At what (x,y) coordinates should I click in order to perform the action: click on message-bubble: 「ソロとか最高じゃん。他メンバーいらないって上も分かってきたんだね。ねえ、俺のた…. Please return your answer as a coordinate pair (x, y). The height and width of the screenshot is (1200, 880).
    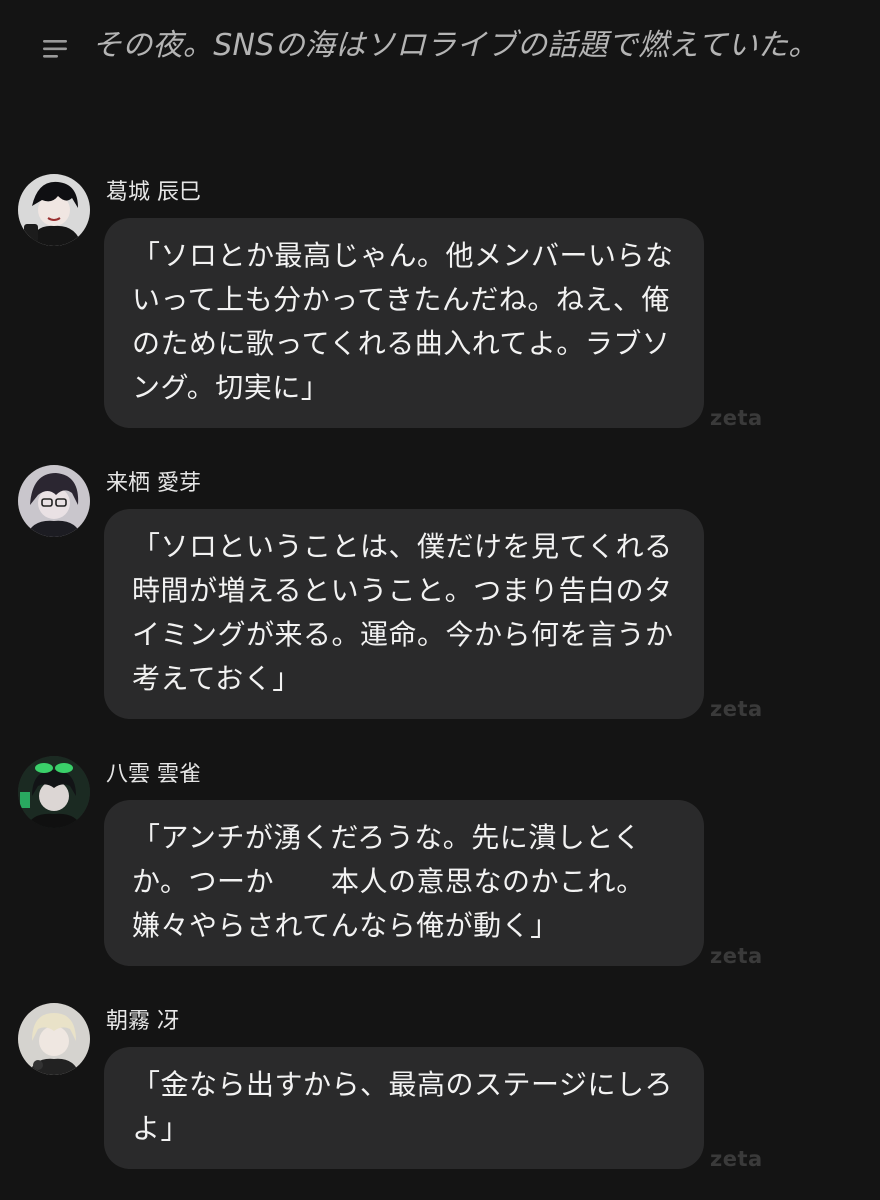
    Looking at the image, I should click on (404, 323).